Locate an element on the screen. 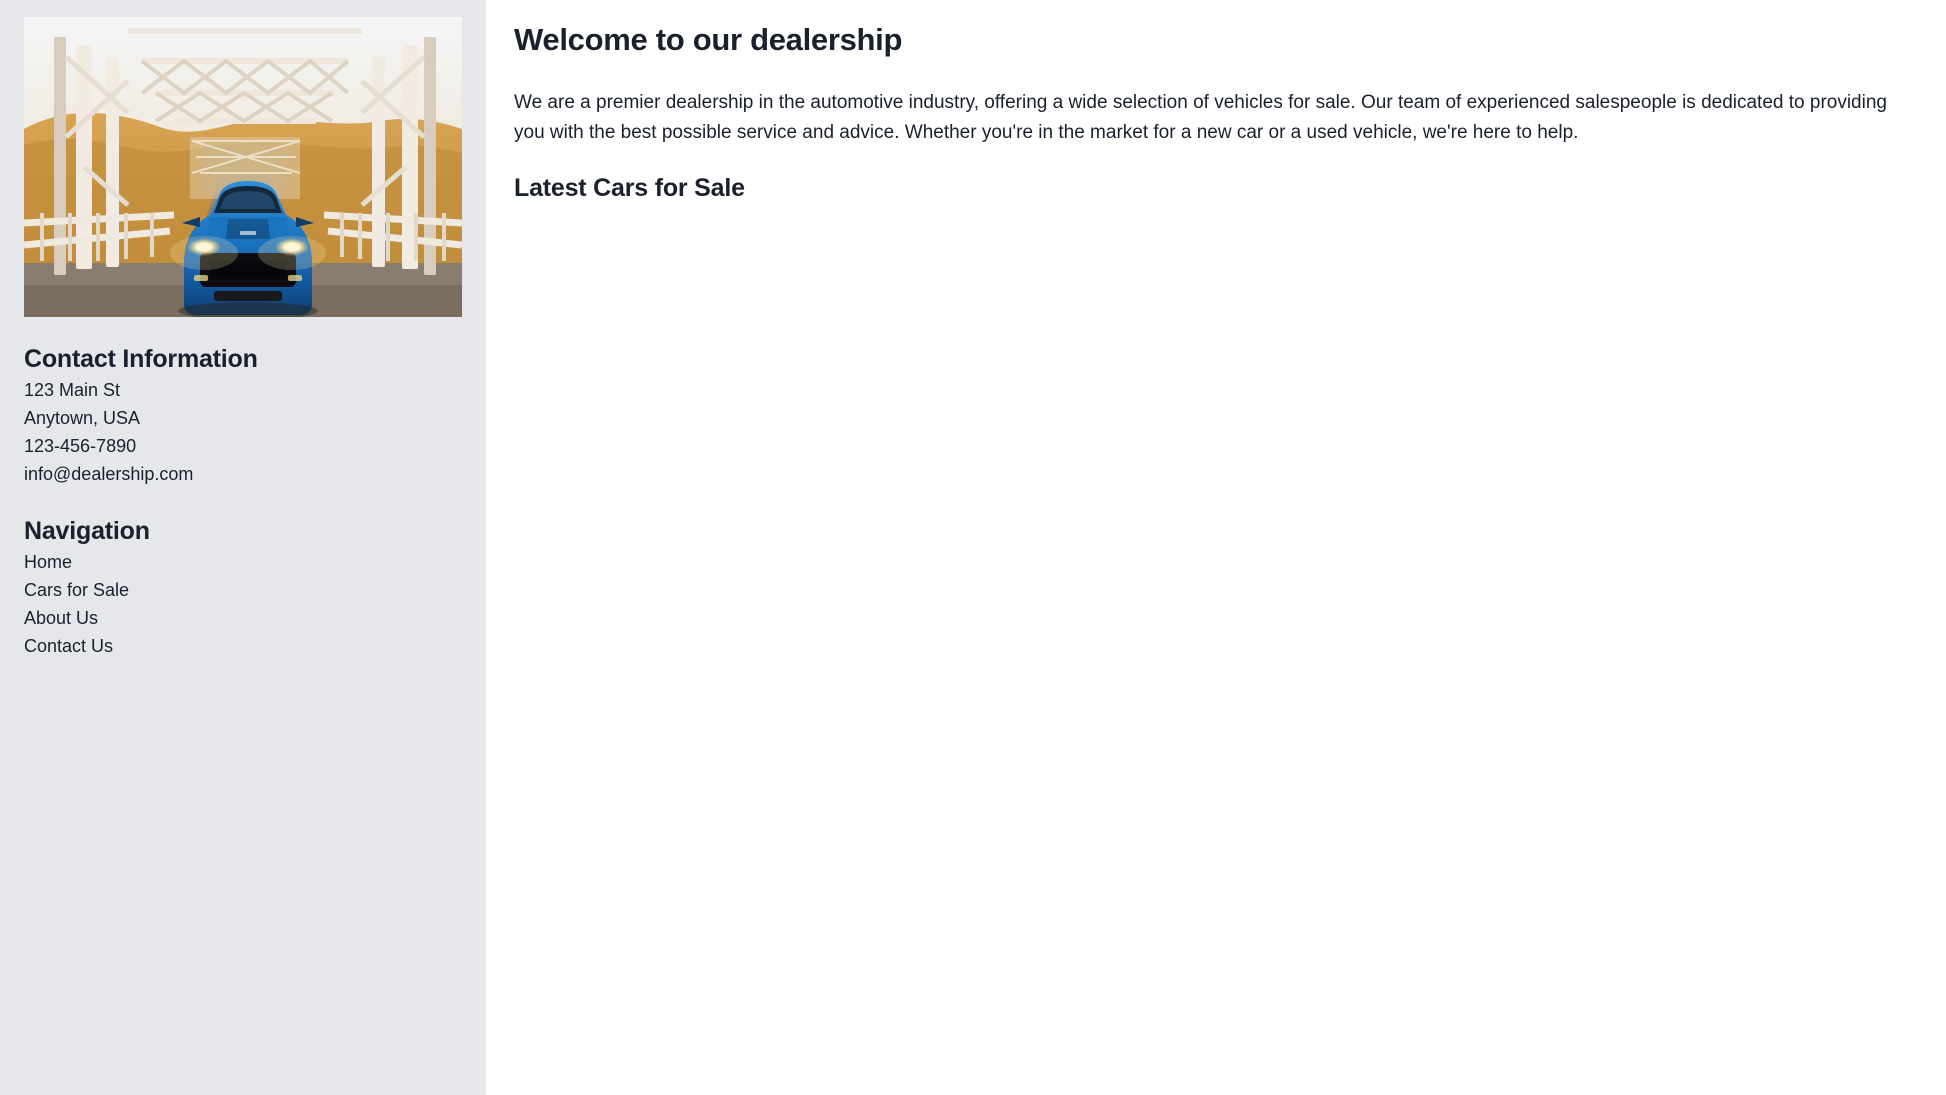 This screenshot has width=1946, height=1095. navigation-list: Home Cars for Sale About Us Contact Us is located at coordinates (243, 605).